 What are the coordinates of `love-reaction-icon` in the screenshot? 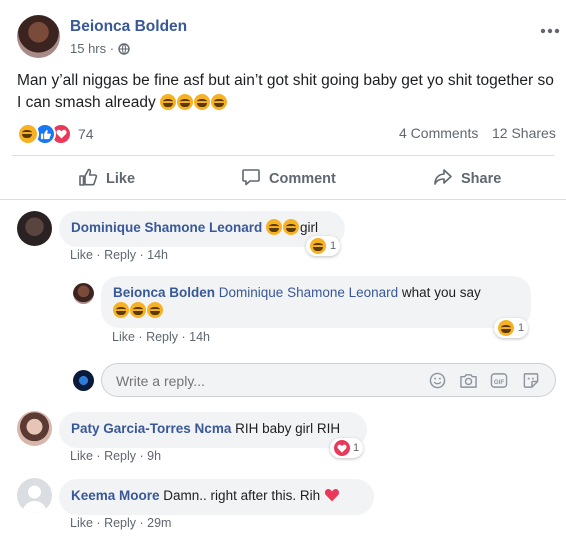 It's located at (342, 448).